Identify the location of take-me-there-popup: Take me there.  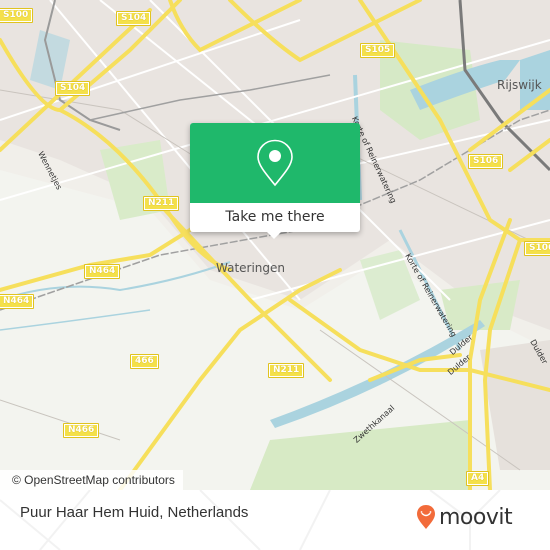
(275, 181).